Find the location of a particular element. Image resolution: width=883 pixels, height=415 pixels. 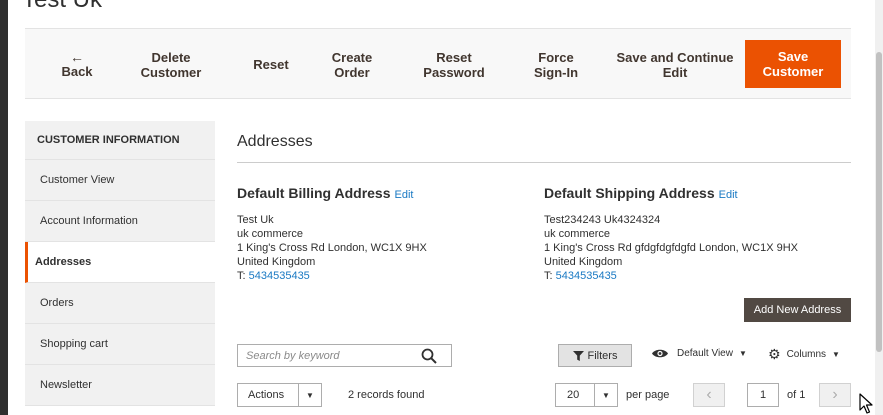

delete-customer-button: Delete Customer is located at coordinates (171, 64).